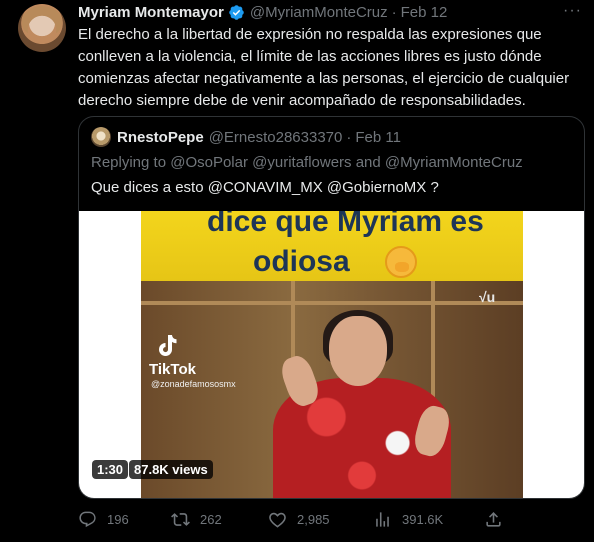 This screenshot has width=594, height=542. What do you see at coordinates (301, 261) in the screenshot?
I see `banner-text-line2: odiosa` at bounding box center [301, 261].